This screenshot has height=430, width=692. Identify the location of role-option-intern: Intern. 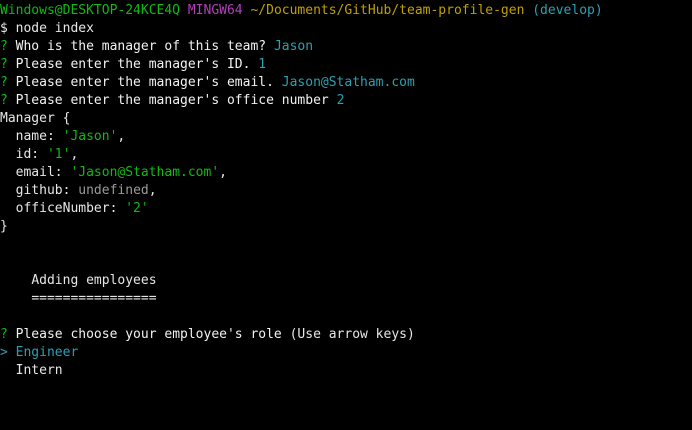
(346, 371).